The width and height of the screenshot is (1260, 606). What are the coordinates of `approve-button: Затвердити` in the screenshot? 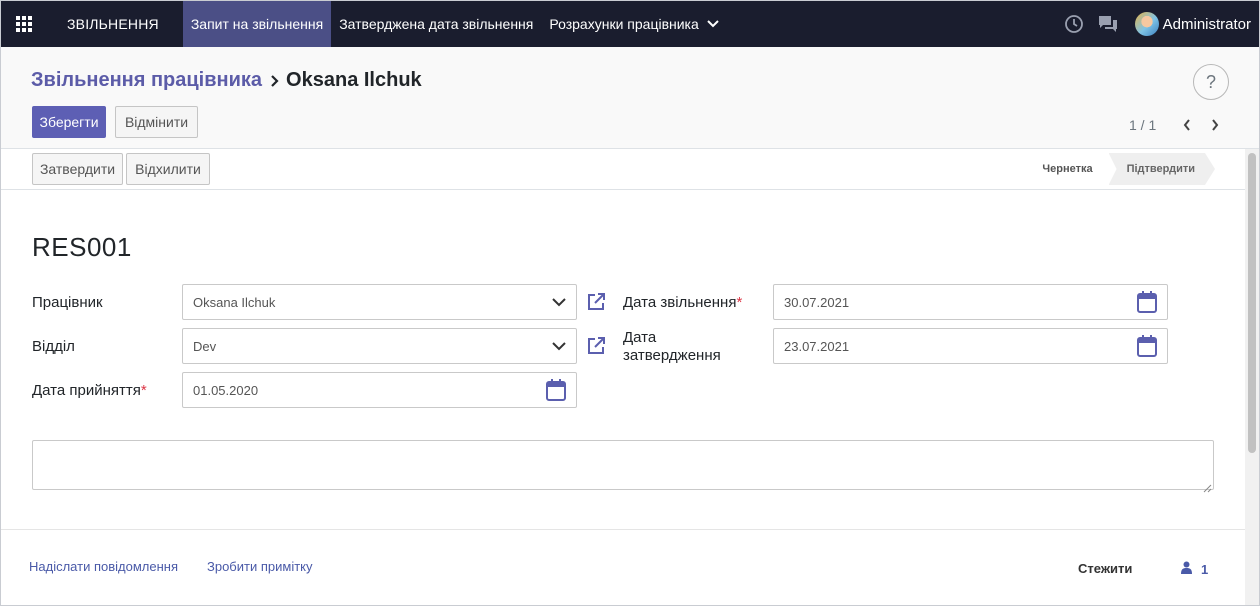 It's located at (77, 169).